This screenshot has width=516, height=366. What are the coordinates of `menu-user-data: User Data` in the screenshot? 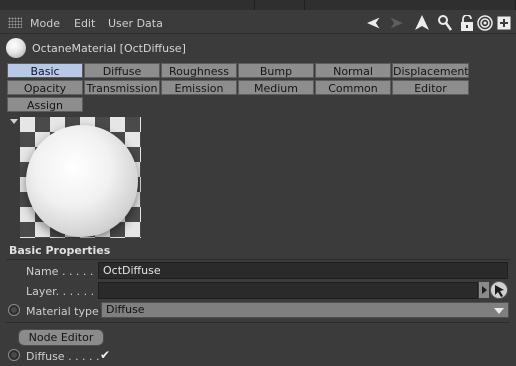 It's located at (135, 23).